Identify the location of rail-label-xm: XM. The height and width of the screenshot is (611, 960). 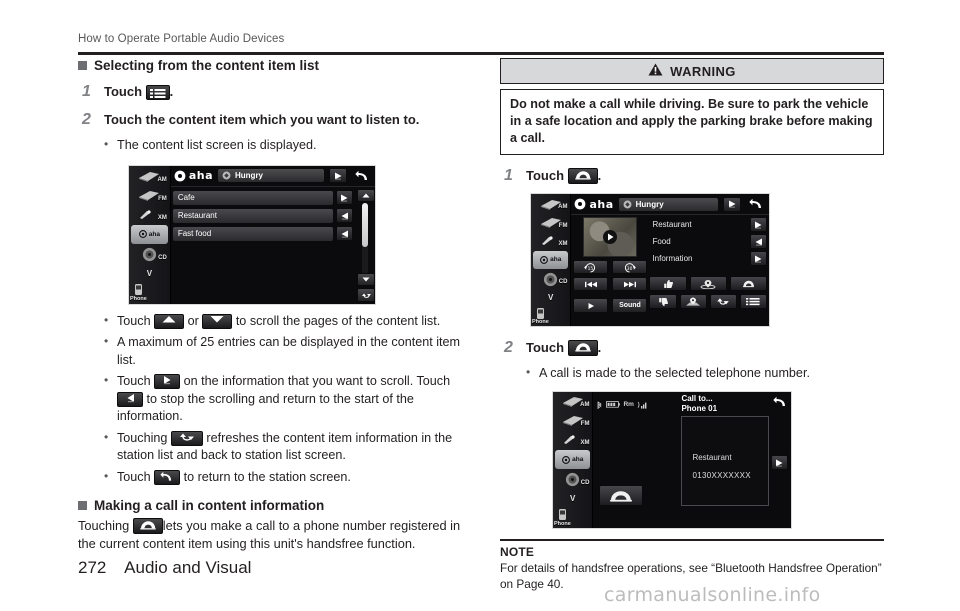
(162, 217).